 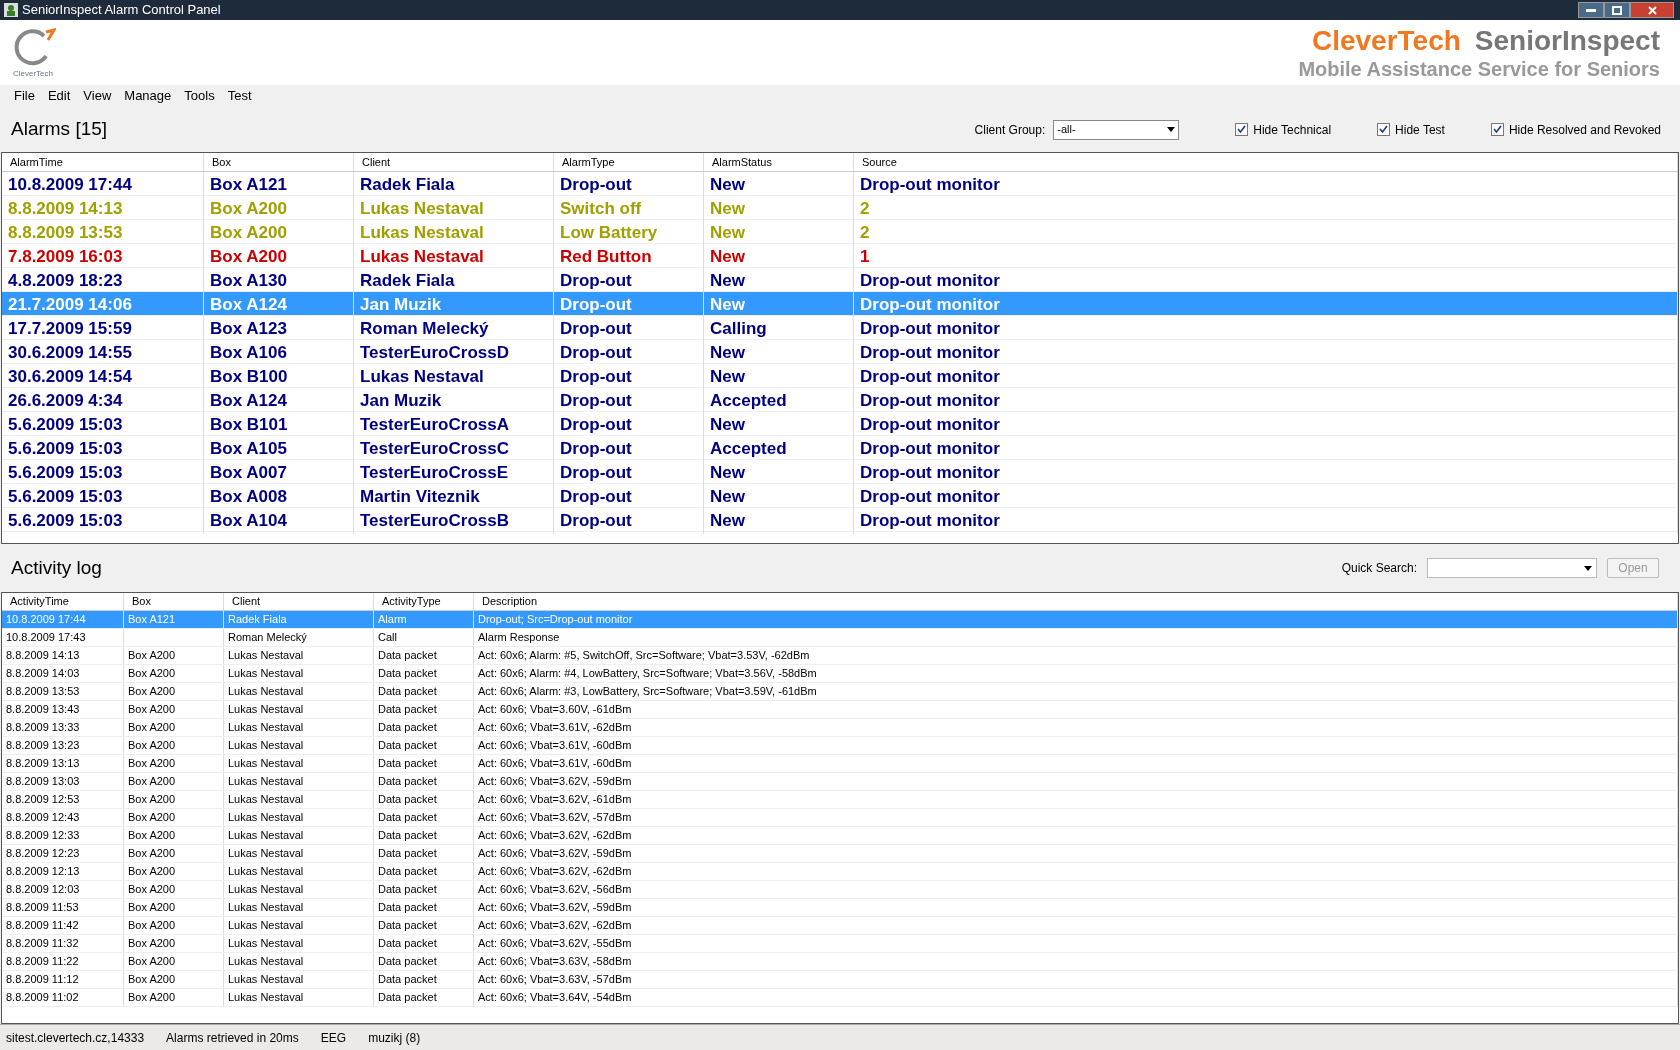 What do you see at coordinates (1379, 568) in the screenshot?
I see `field-label: Quick Search:` at bounding box center [1379, 568].